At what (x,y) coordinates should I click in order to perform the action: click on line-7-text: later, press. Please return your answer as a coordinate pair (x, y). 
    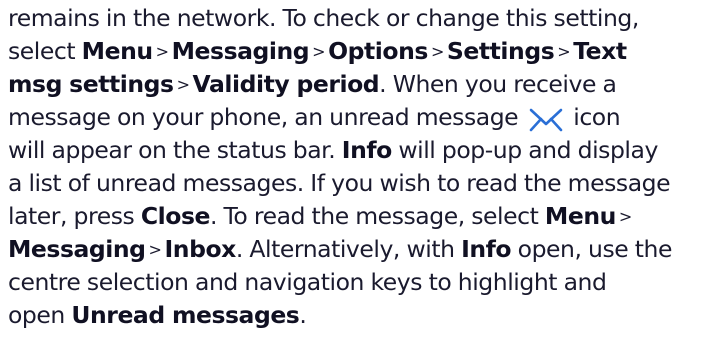
    Looking at the image, I should click on (71, 216).